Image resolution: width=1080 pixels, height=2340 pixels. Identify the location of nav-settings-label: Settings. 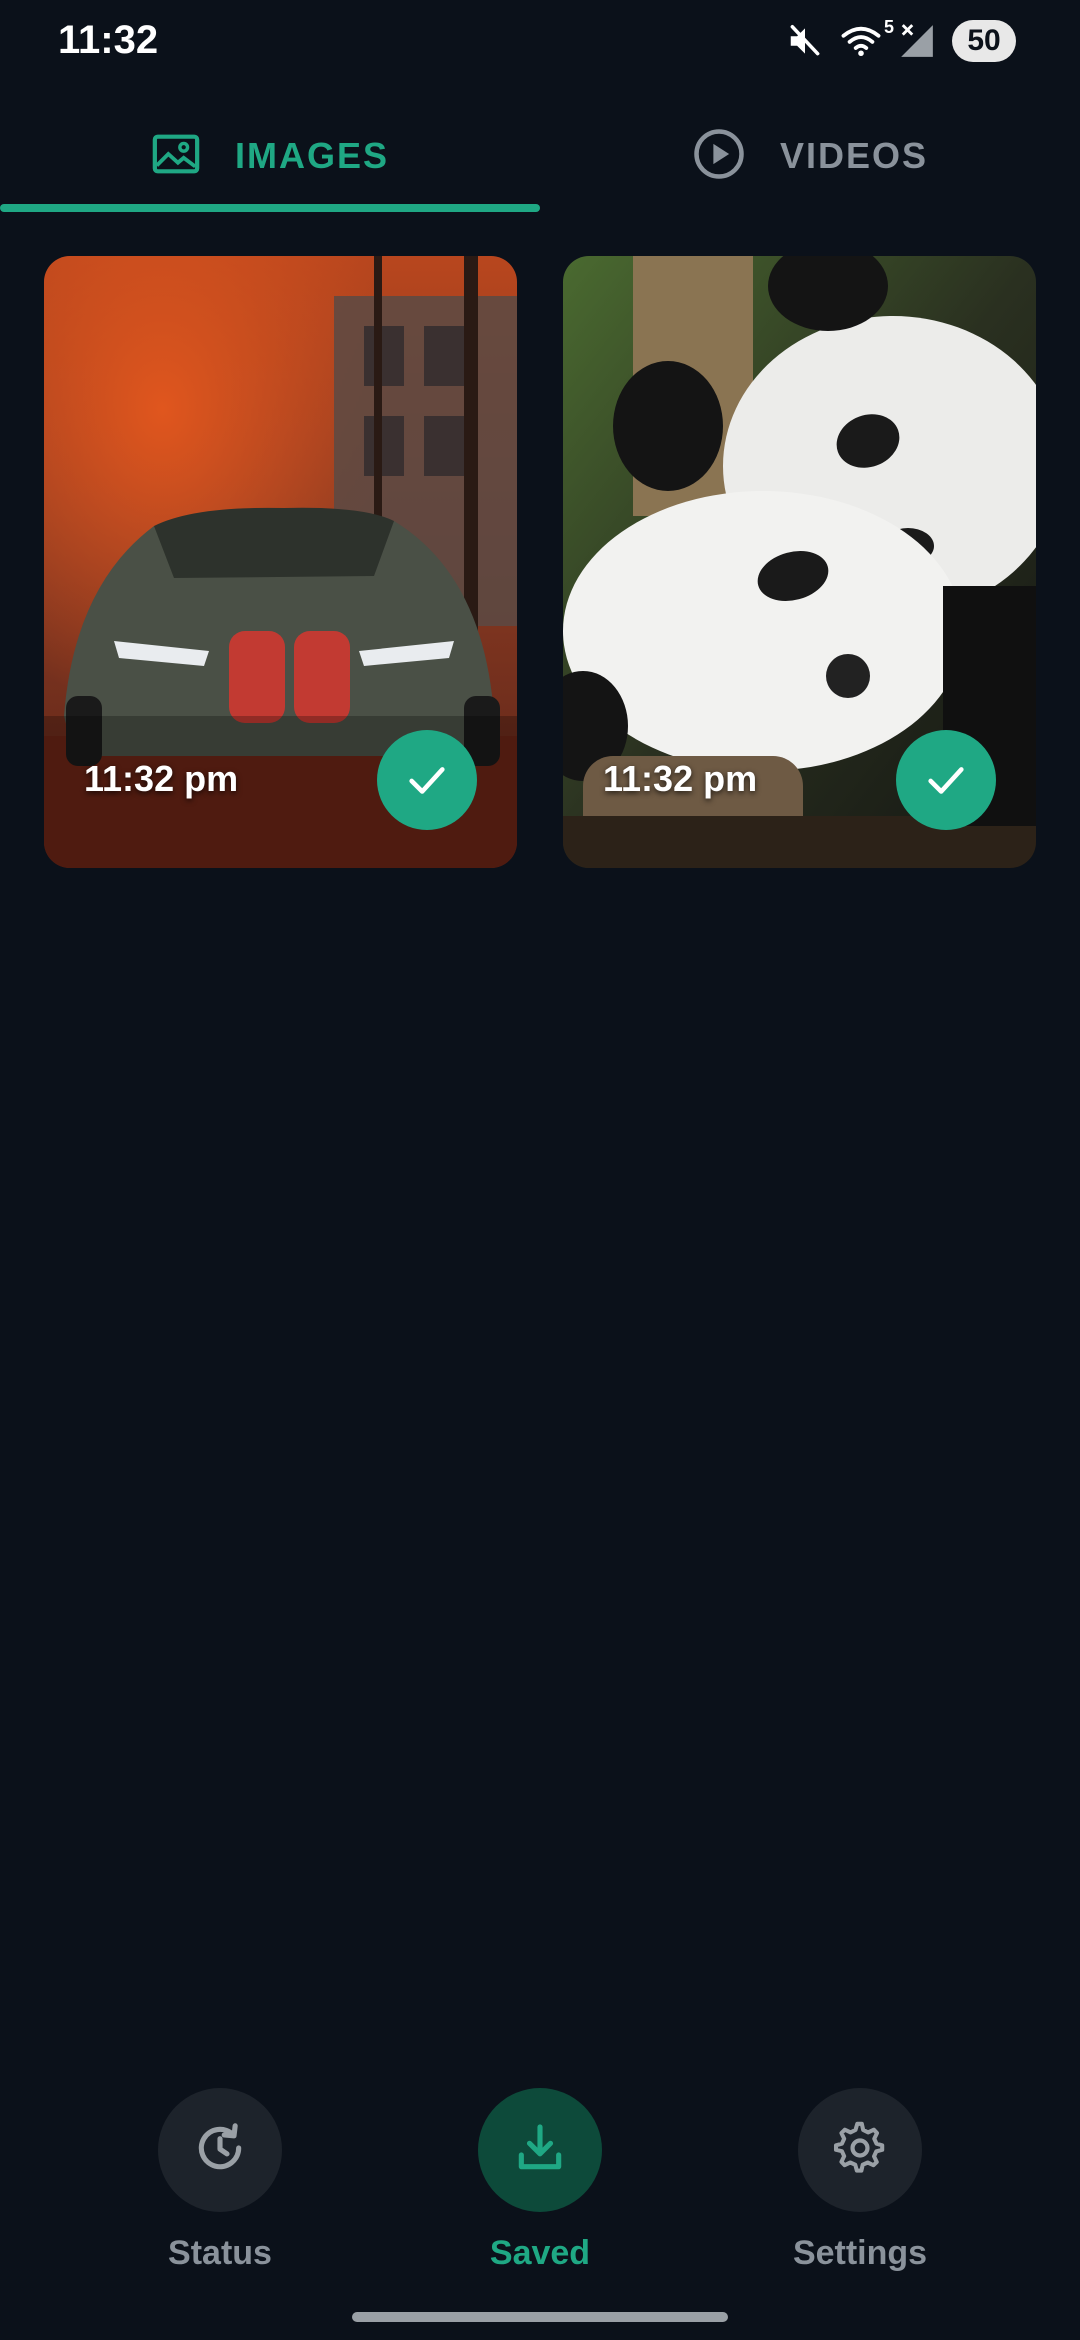
(860, 2253).